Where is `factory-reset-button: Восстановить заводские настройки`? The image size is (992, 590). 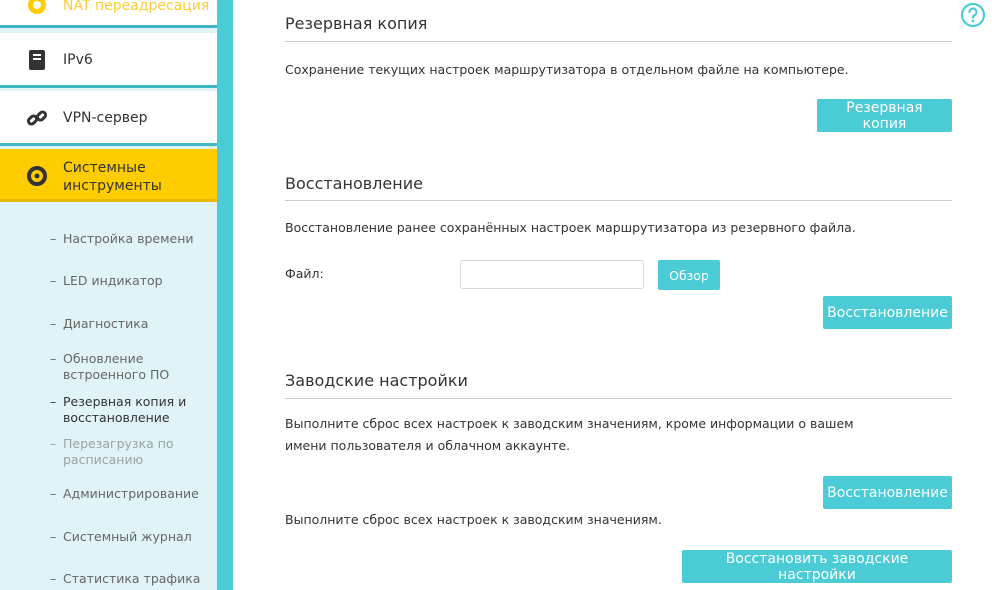 factory-reset-button: Восстановить заводские настройки is located at coordinates (817, 566).